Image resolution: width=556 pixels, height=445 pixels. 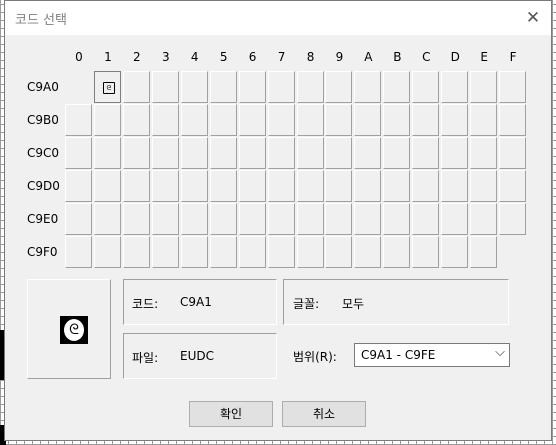 What do you see at coordinates (432, 355) in the screenshot?
I see `range-select: C9A1 - C9FE ⌵` at bounding box center [432, 355].